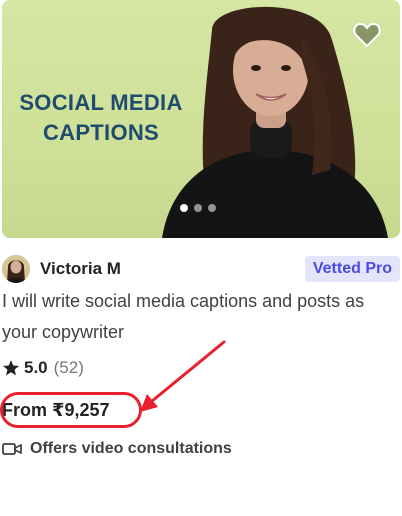  I want to click on rating-score: 5.0, so click(36, 367).